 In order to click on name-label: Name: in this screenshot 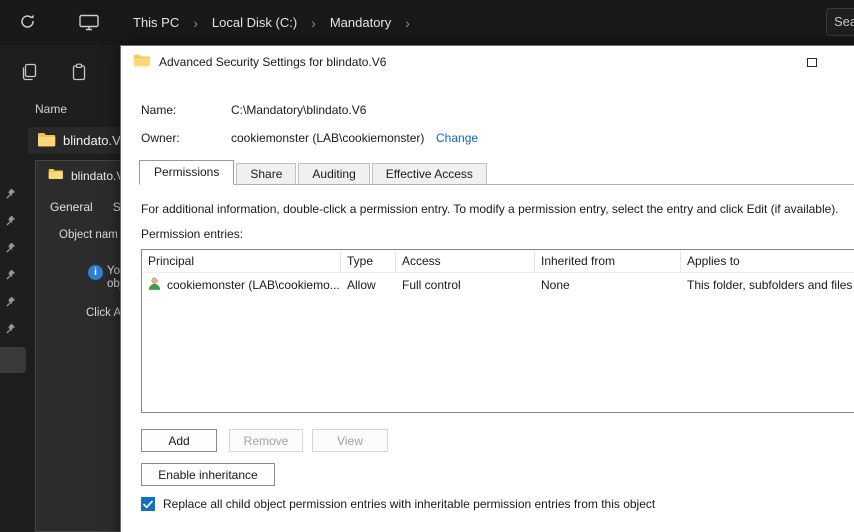, I will do `click(159, 110)`.